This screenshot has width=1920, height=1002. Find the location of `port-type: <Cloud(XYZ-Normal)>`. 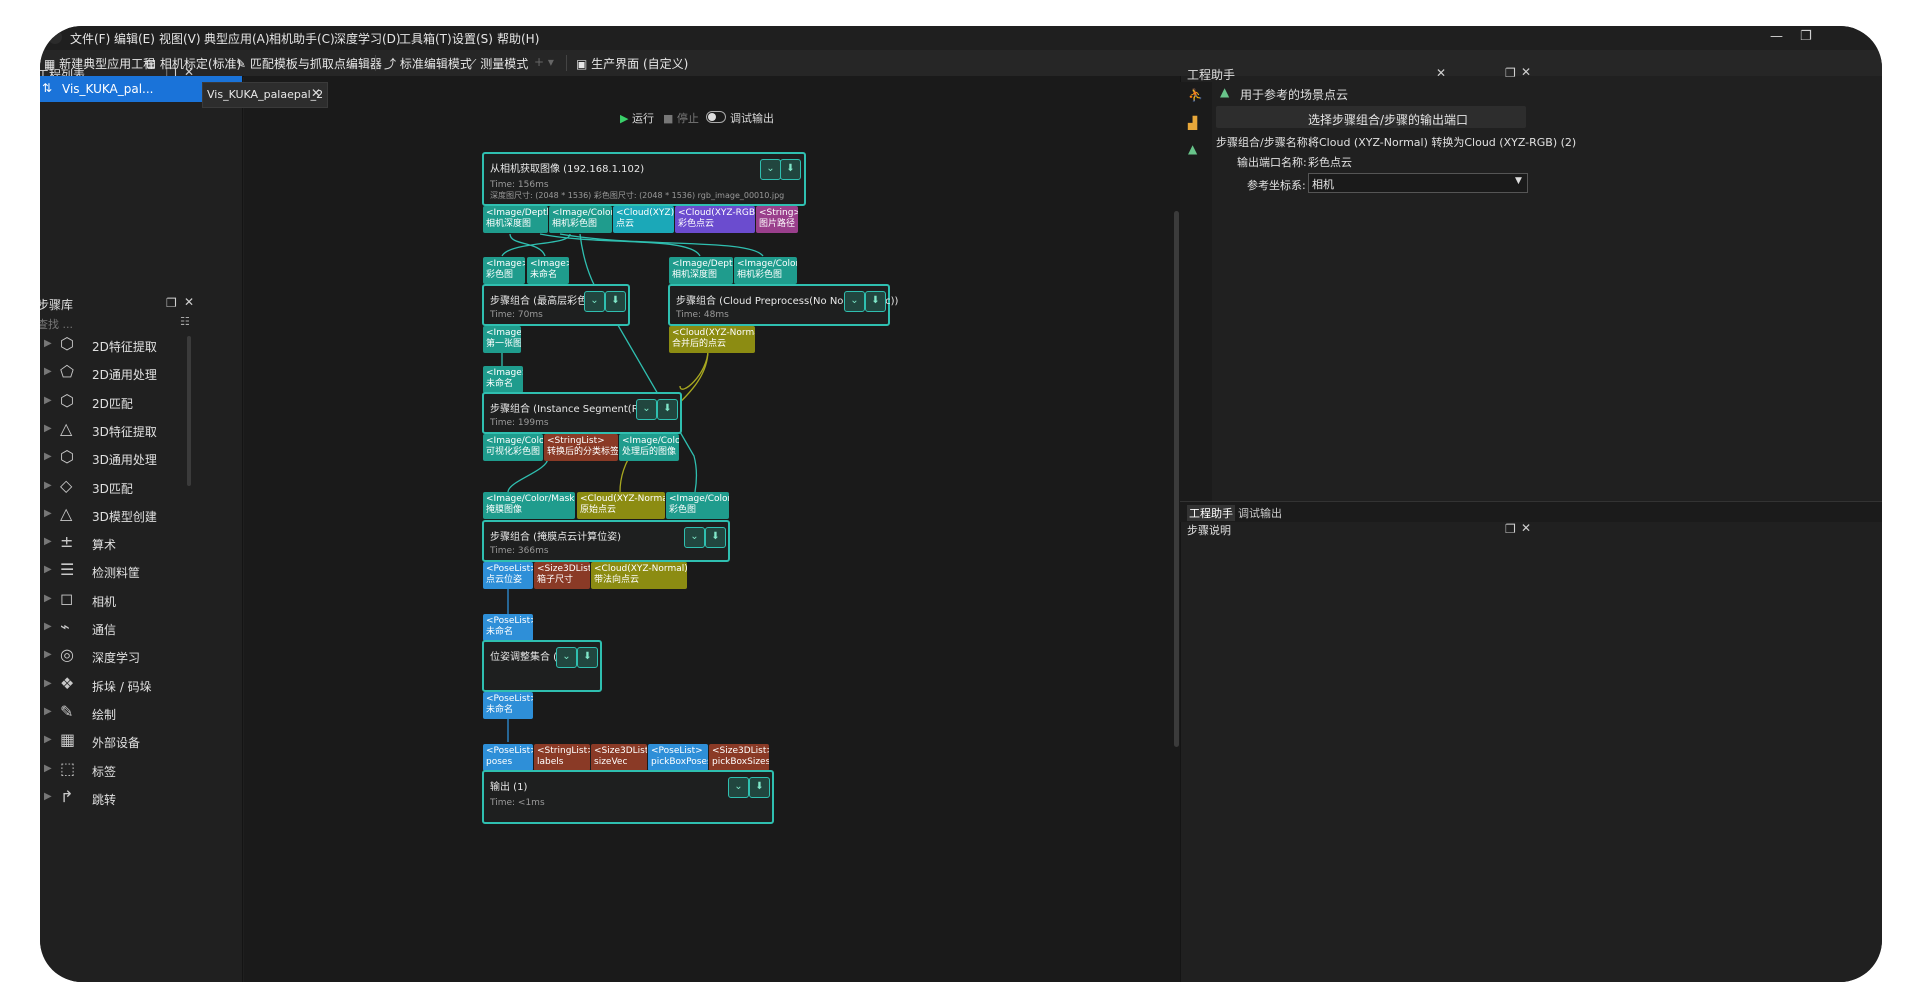

port-type: <Cloud(XYZ-Normal)> is located at coordinates (713, 333).